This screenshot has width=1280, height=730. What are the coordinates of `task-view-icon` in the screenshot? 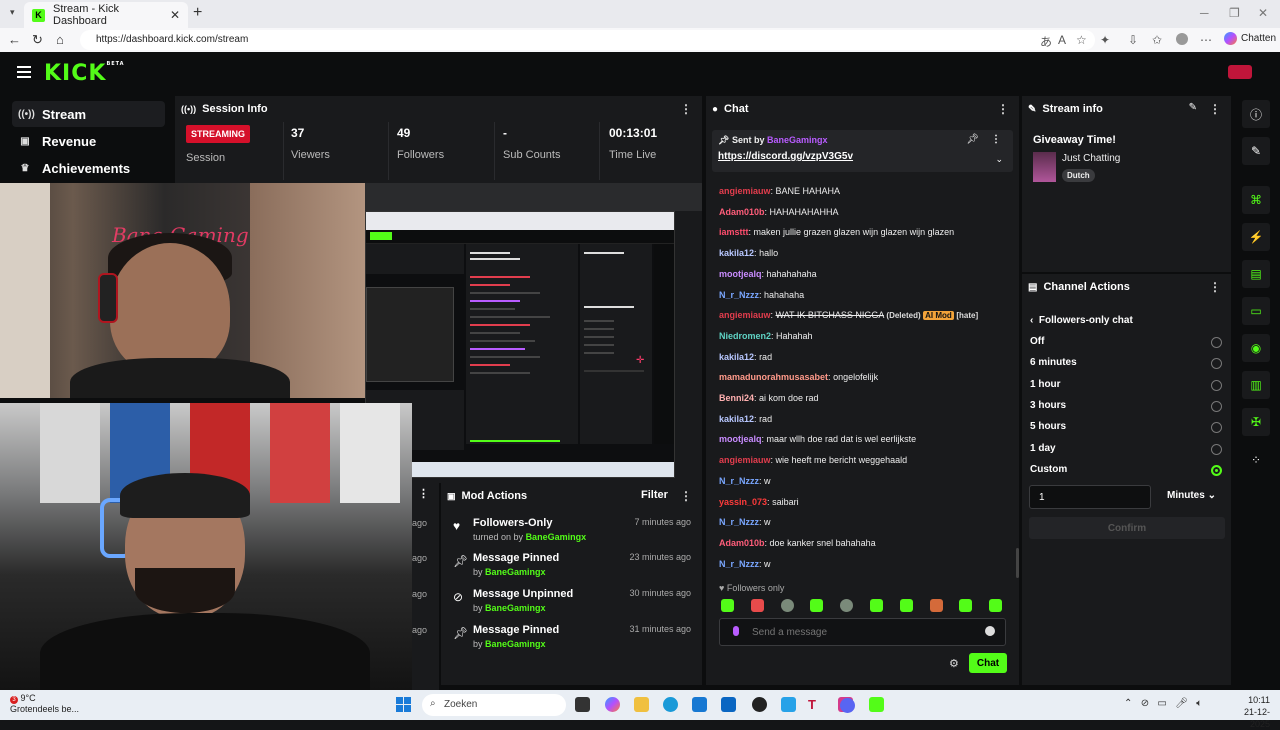 It's located at (582, 704).